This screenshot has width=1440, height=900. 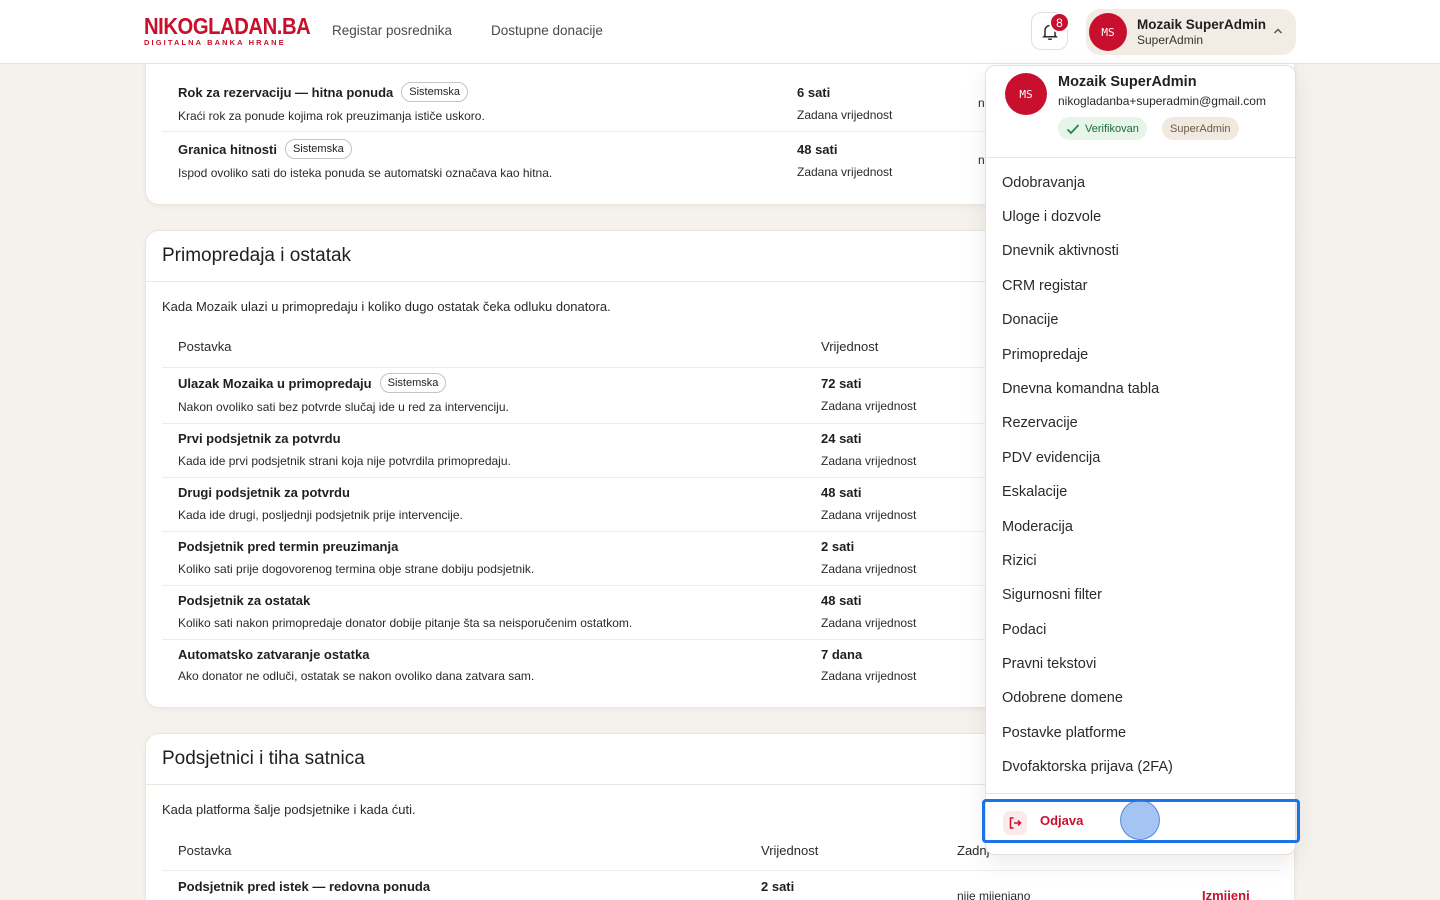 What do you see at coordinates (1019, 561) in the screenshot?
I see `menu-item-rizici: Rizici` at bounding box center [1019, 561].